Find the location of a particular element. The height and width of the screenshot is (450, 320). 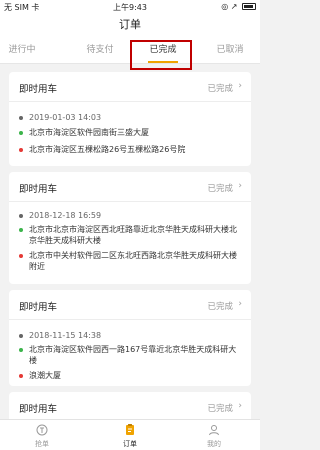

page-title: 订单 is located at coordinates (130, 25).